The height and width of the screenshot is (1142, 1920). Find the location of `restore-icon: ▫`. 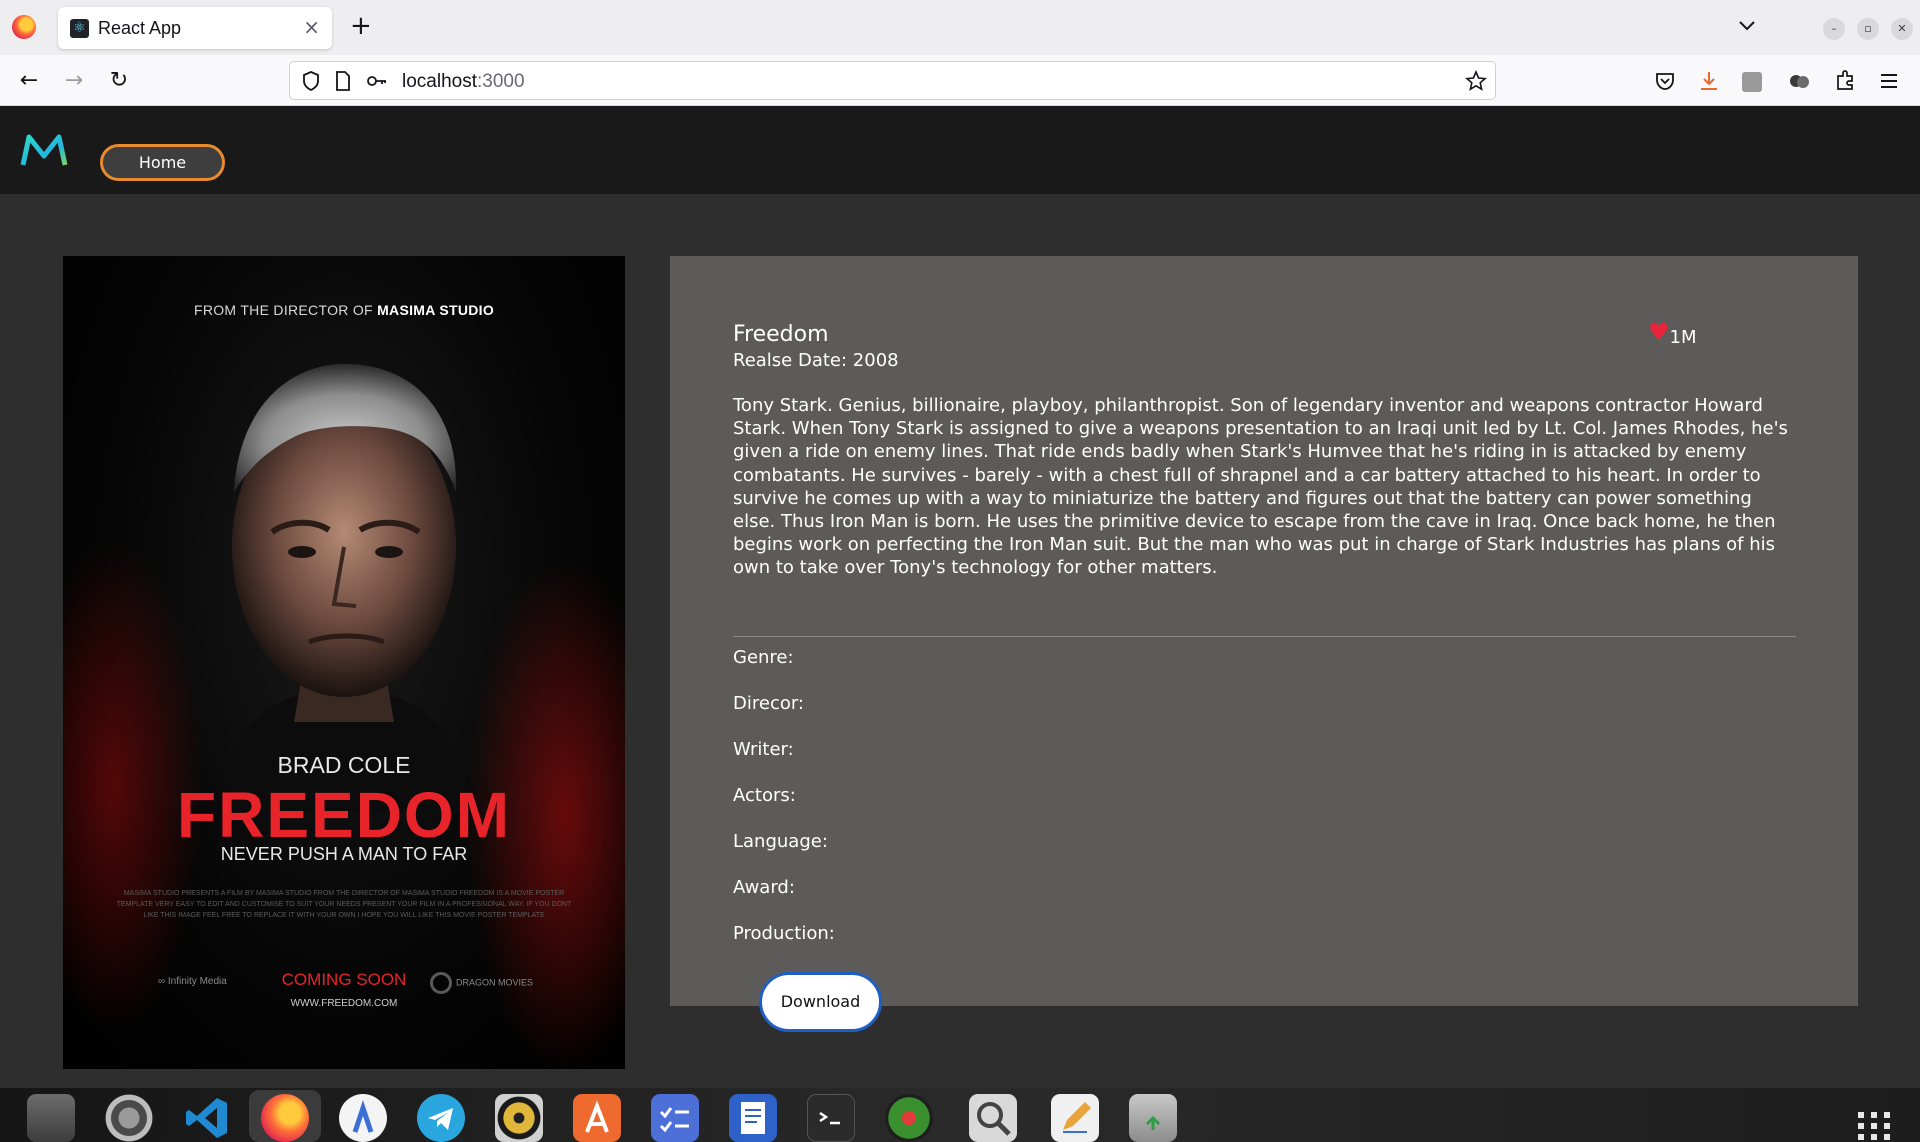

restore-icon: ▫ is located at coordinates (1868, 29).